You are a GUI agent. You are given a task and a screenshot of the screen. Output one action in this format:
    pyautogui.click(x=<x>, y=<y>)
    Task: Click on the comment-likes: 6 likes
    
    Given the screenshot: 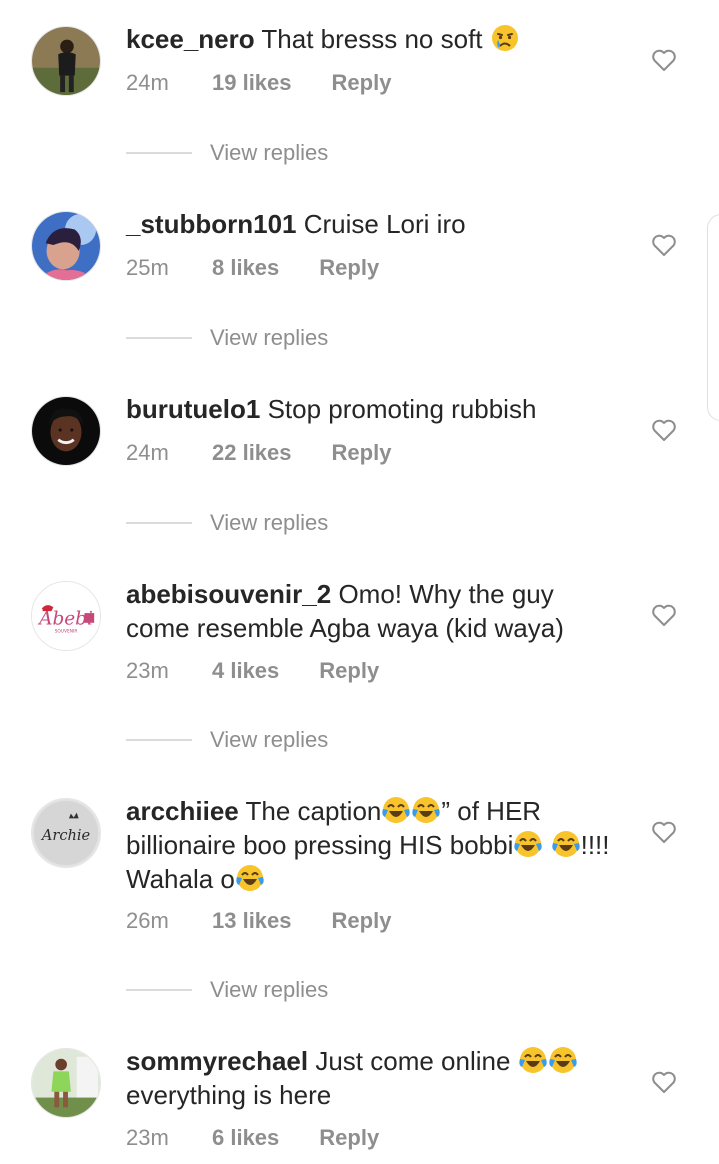 What is the action you would take?
    pyautogui.click(x=245, y=1138)
    